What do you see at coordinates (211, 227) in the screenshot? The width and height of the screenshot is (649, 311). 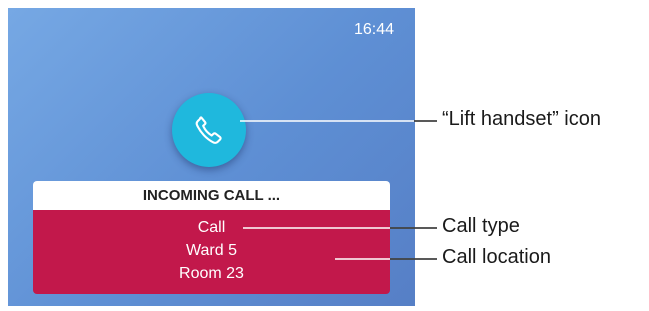 I see `call-type-text: Call` at bounding box center [211, 227].